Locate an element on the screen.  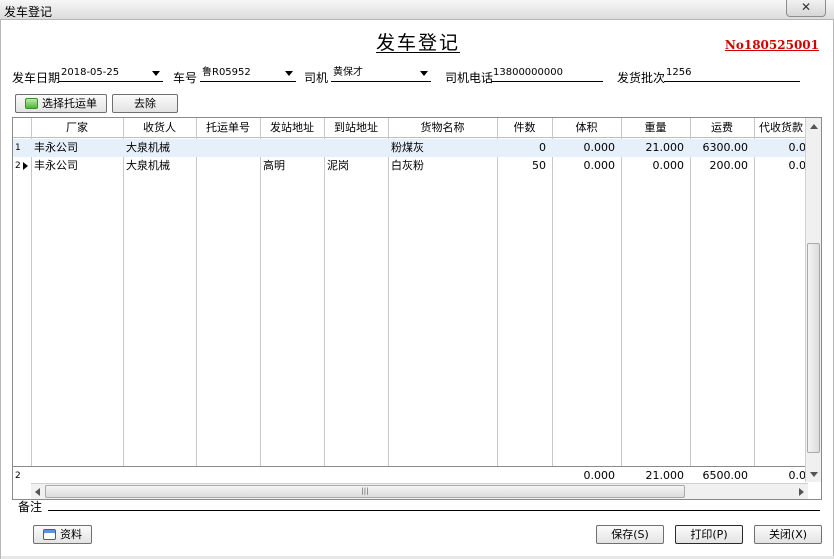
cell-goods-name: 粉煤灰 is located at coordinates (442, 148).